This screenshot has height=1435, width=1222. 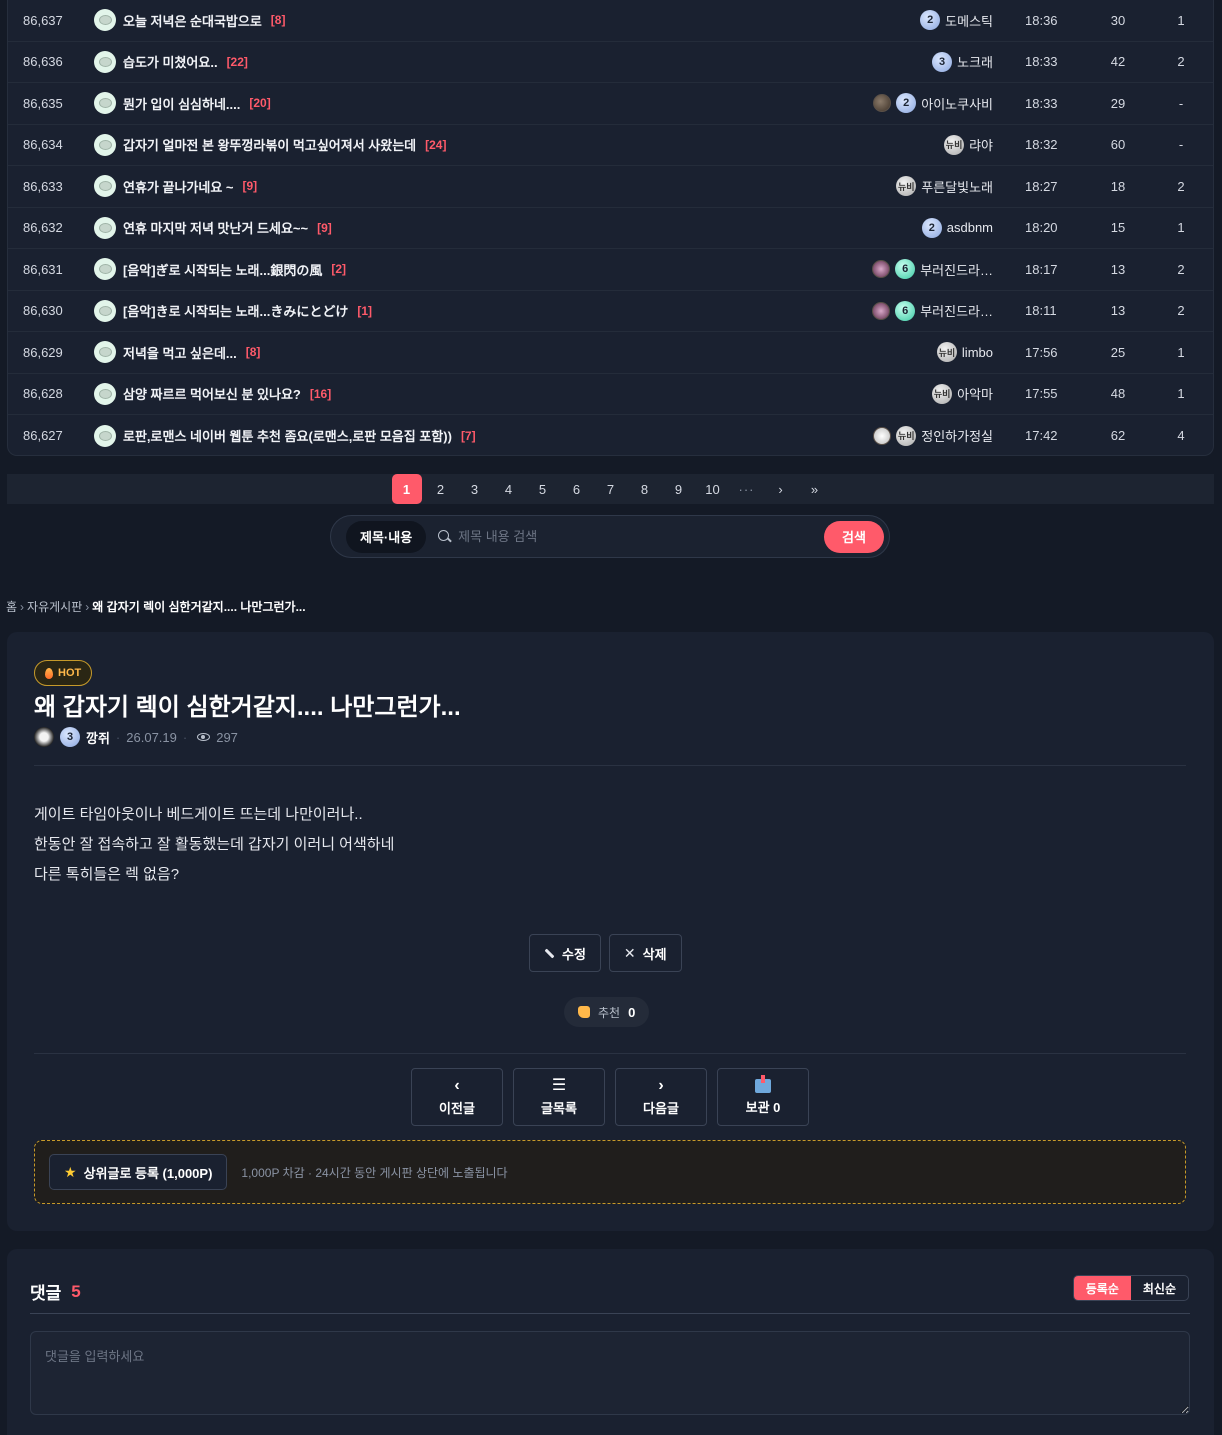 I want to click on post-author: 뉴비 푸른달빛노래, so click(x=883, y=186).